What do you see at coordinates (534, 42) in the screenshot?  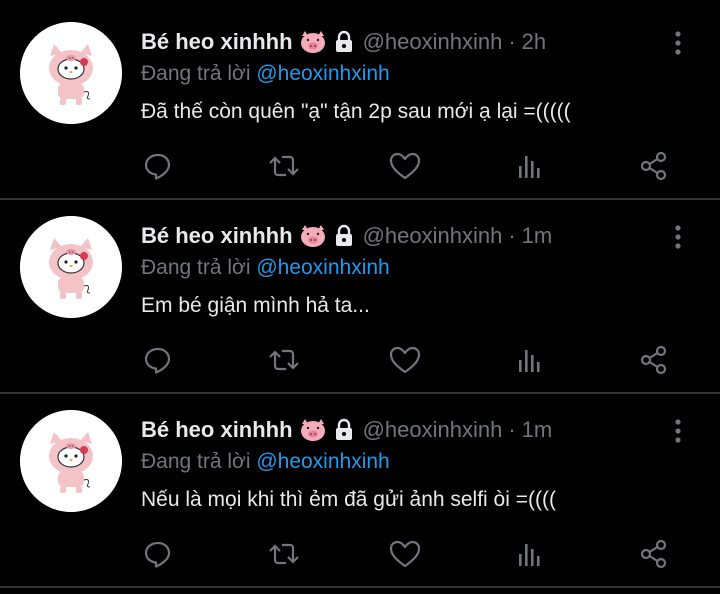 I see `timestamp: 2h` at bounding box center [534, 42].